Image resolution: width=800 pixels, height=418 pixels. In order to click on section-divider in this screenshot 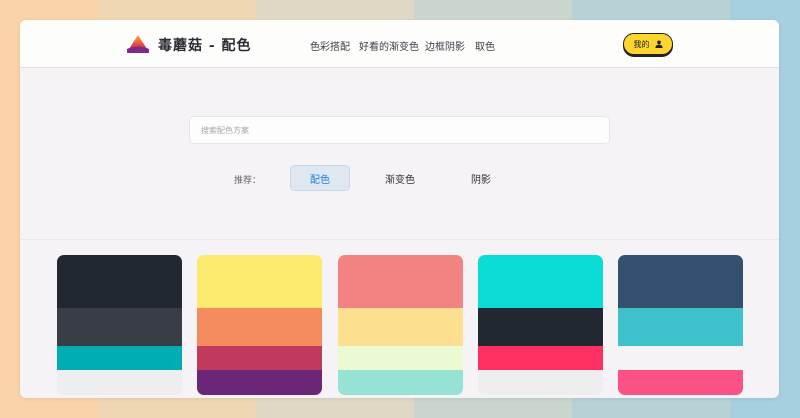, I will do `click(399, 239)`.